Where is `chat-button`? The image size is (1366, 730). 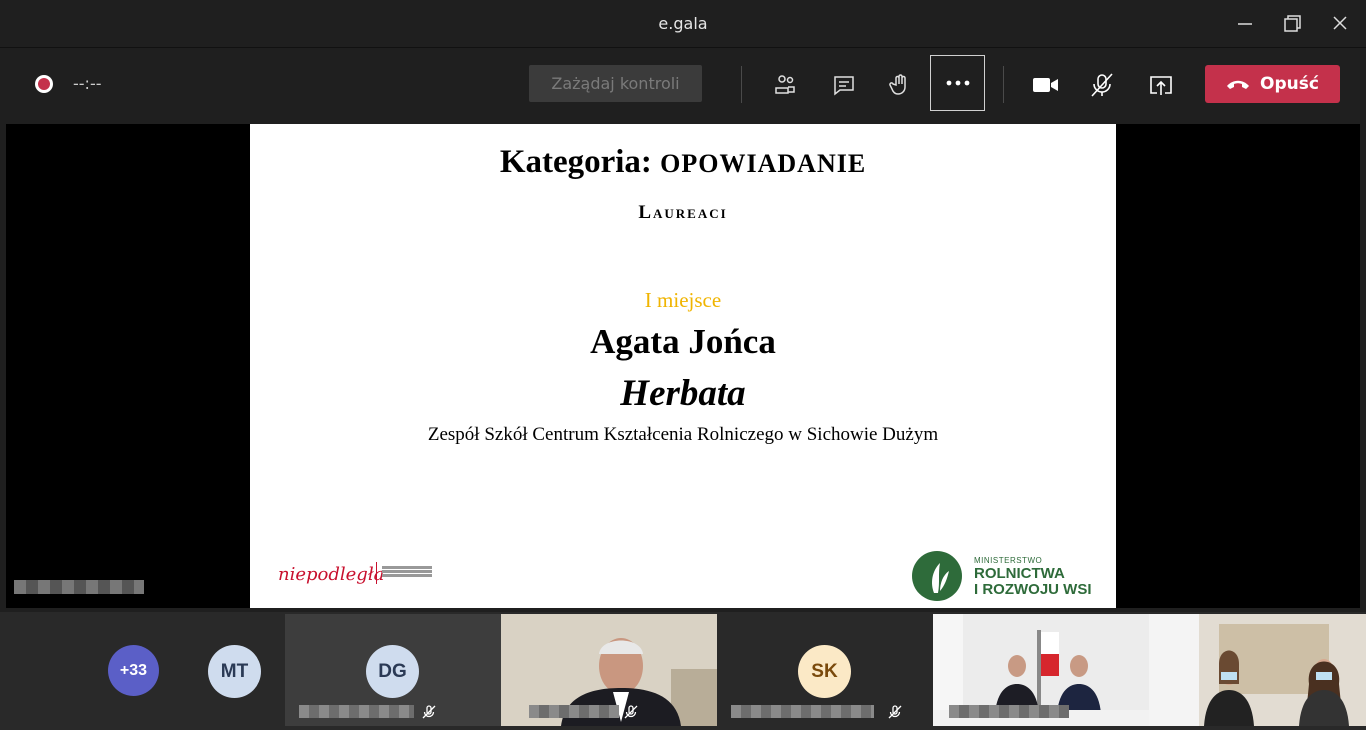 chat-button is located at coordinates (844, 85).